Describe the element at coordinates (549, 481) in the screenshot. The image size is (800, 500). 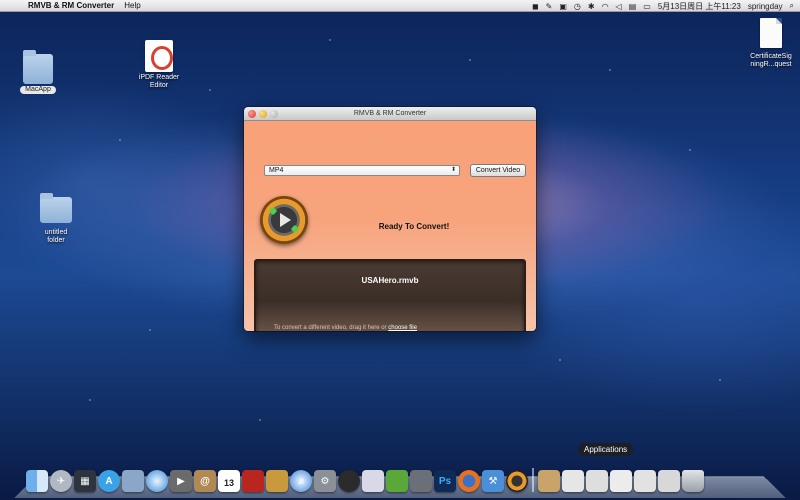
I see `applications-stack-icon` at that location.